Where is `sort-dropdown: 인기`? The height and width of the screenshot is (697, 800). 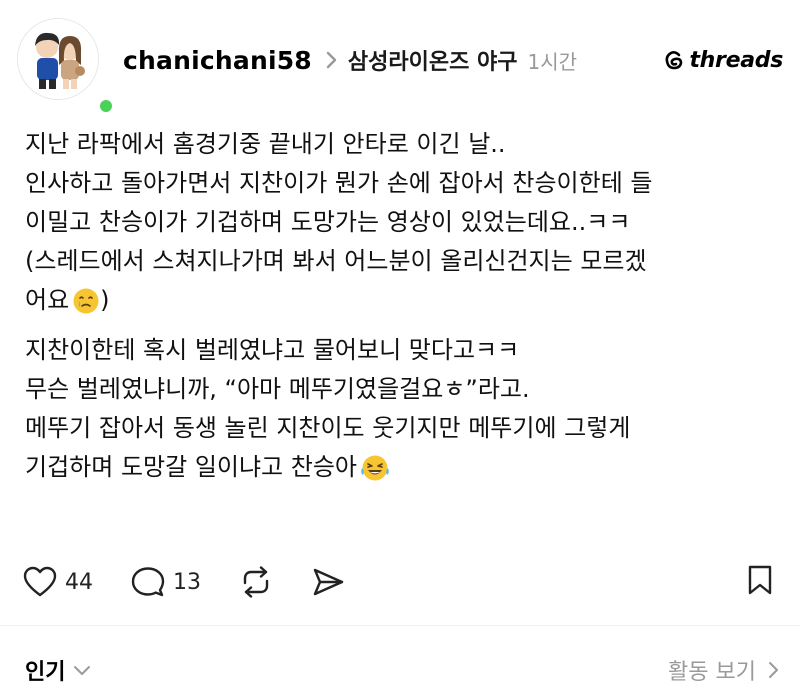
sort-dropdown: 인기 is located at coordinates (58, 670).